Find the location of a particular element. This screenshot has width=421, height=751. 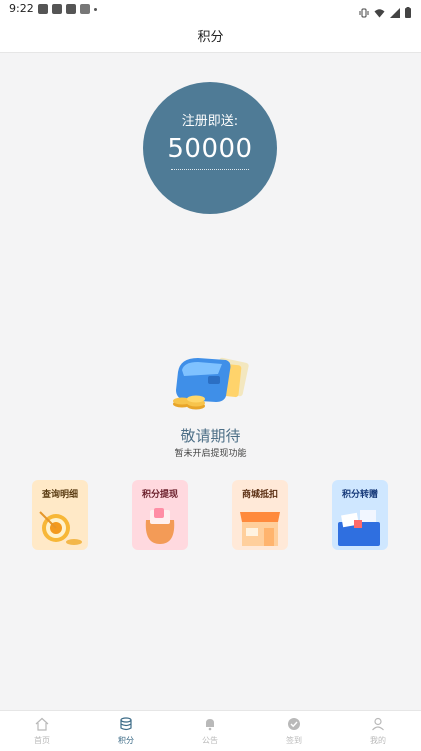

wallet-illustration is located at coordinates (213, 382).